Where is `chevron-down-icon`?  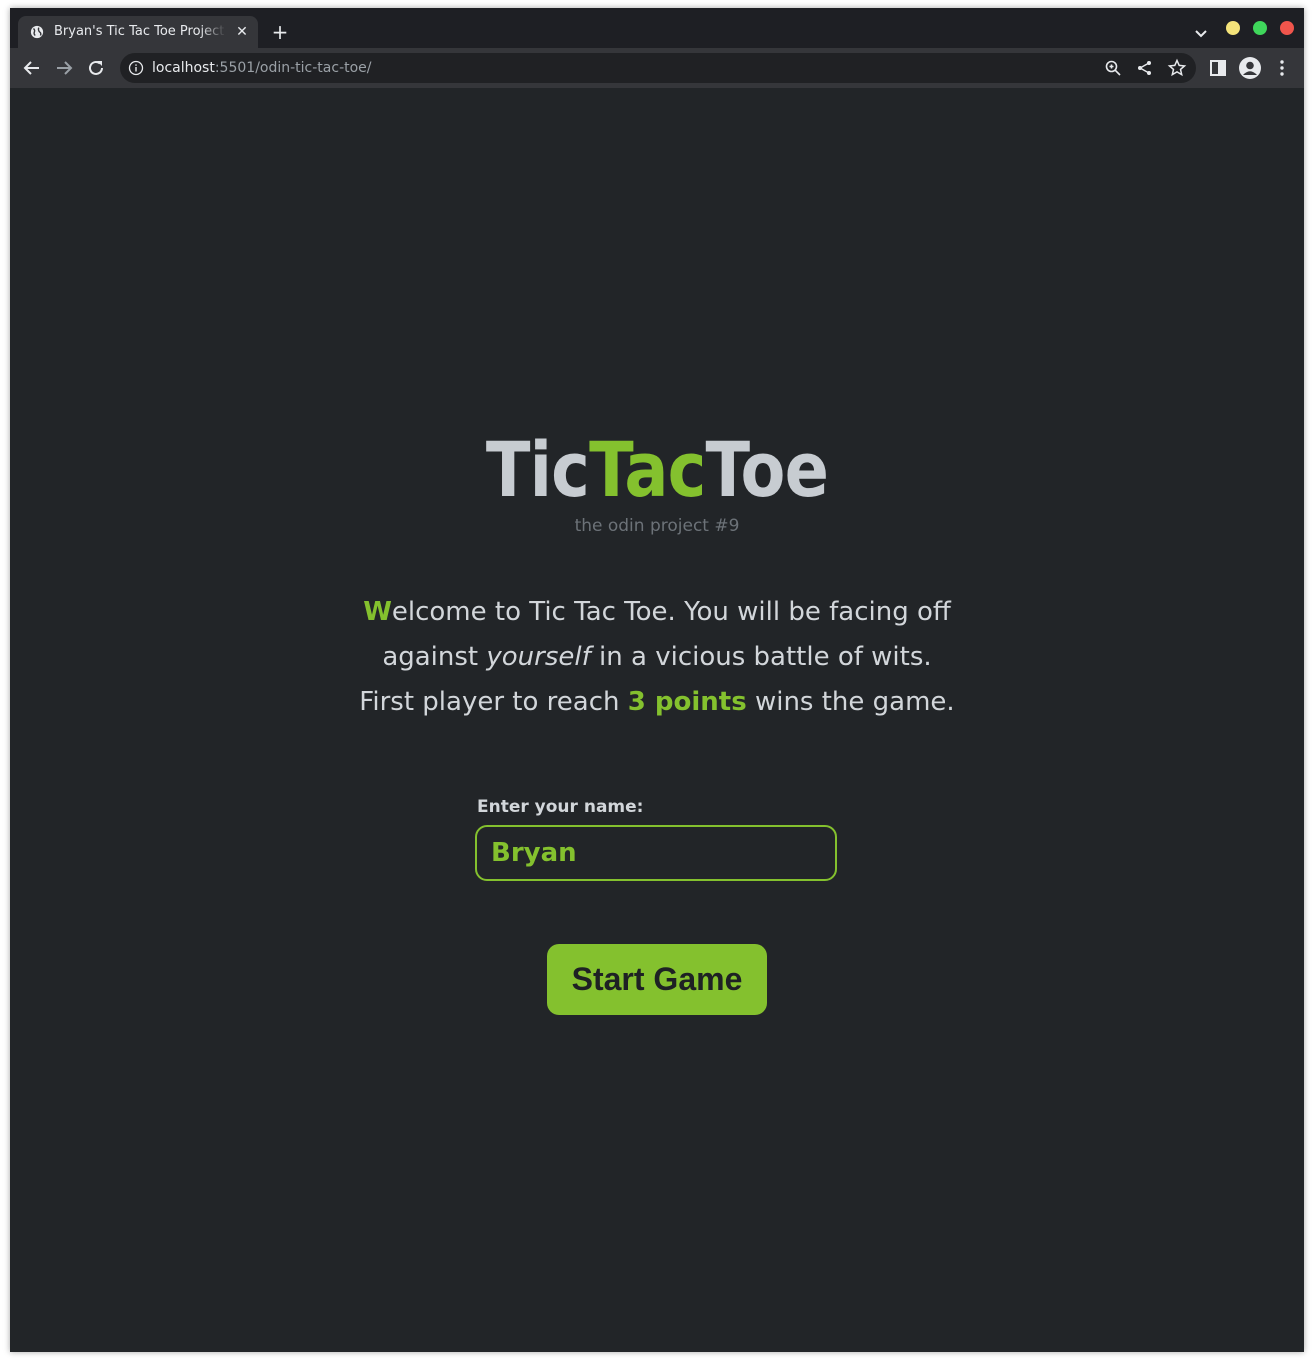
chevron-down-icon is located at coordinates (1201, 33).